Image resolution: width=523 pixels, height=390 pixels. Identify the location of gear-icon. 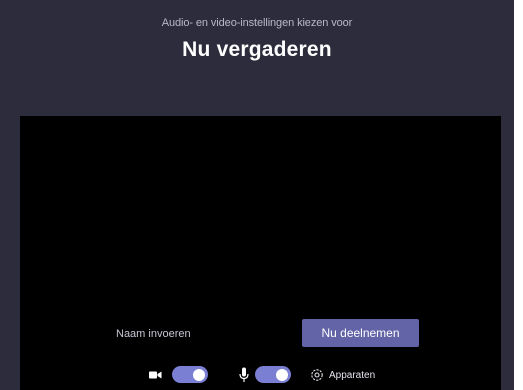
(317, 375).